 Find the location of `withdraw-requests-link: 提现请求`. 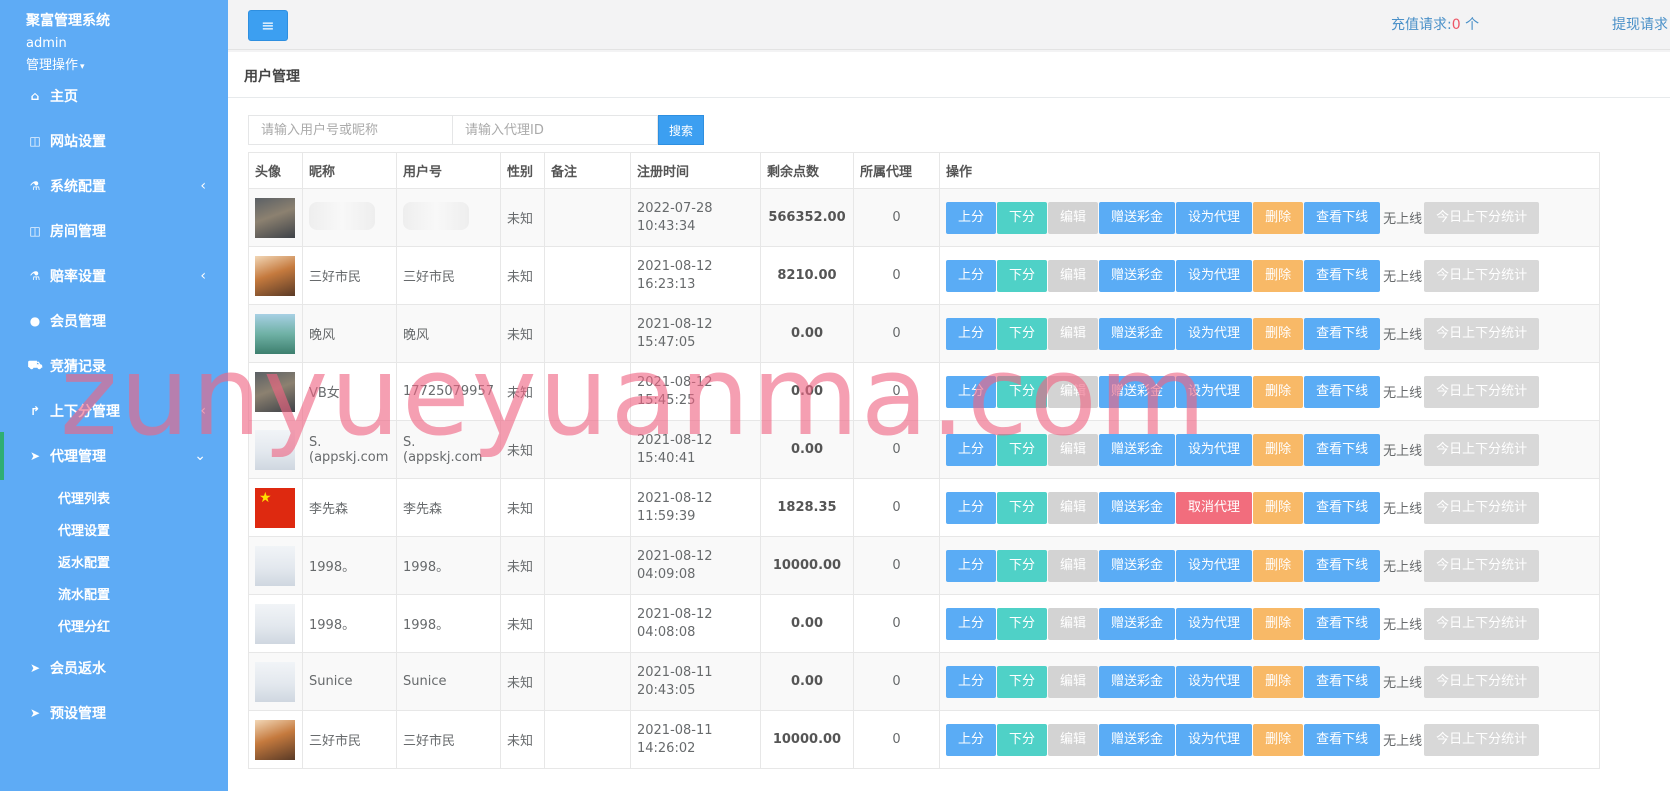

withdraw-requests-link: 提现请求 is located at coordinates (1640, 24).